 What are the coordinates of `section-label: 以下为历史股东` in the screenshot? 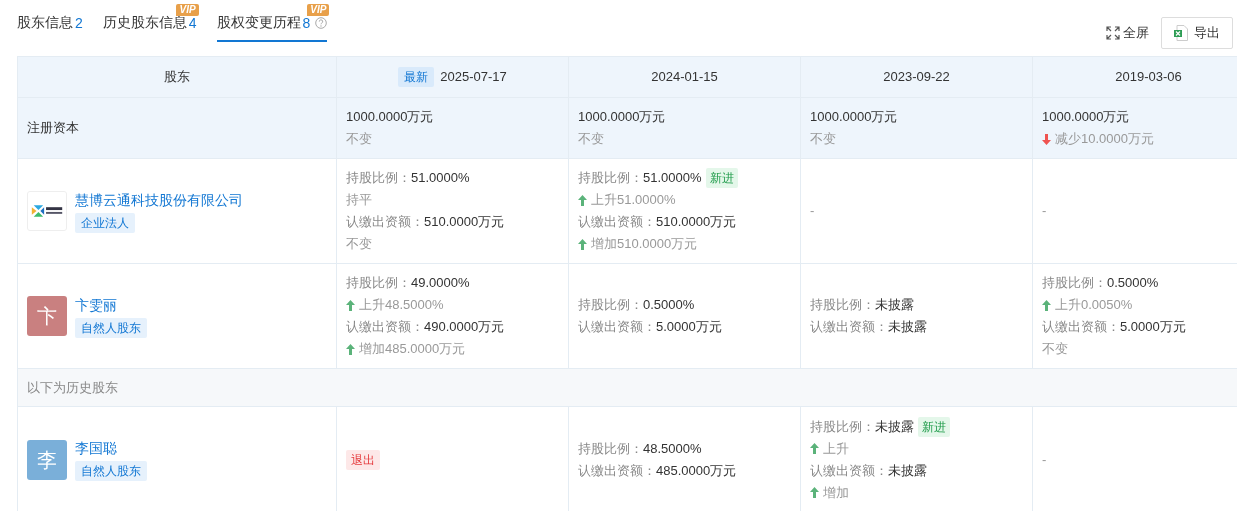 It's located at (72, 387).